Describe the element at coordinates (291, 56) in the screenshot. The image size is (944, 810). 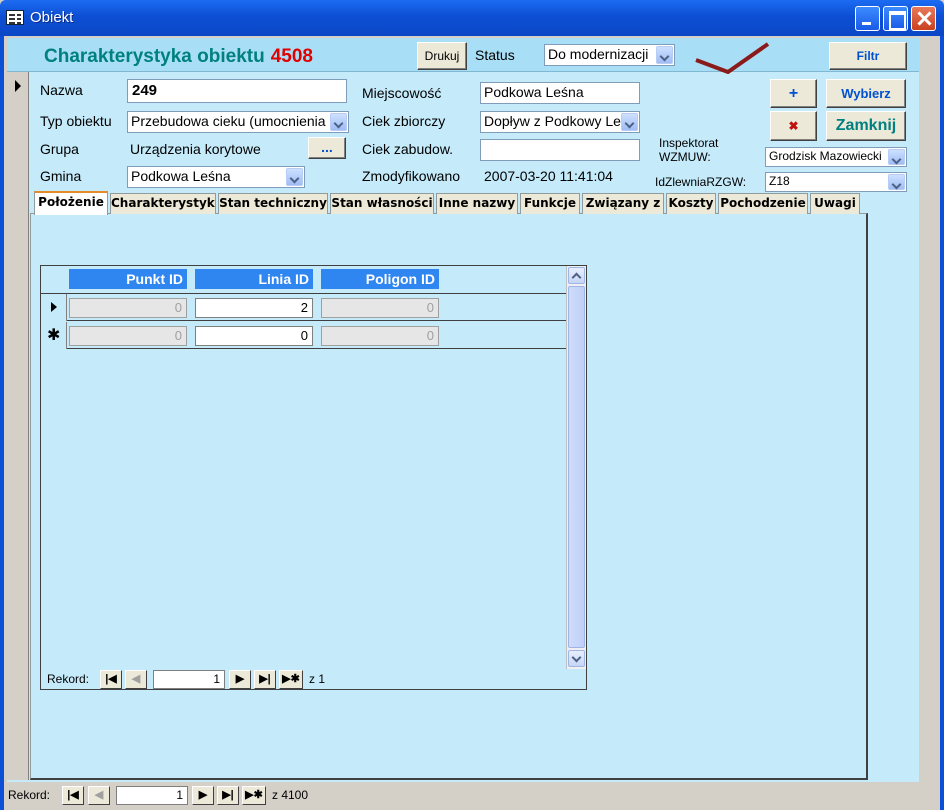
I see `object-number: 4508` at that location.